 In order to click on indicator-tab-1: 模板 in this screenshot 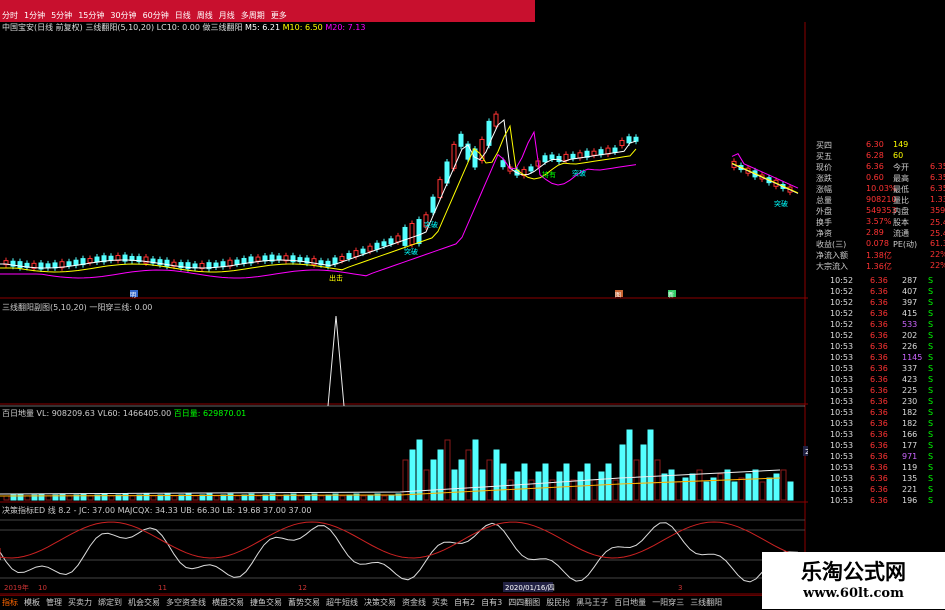, I will do `click(32, 602)`.